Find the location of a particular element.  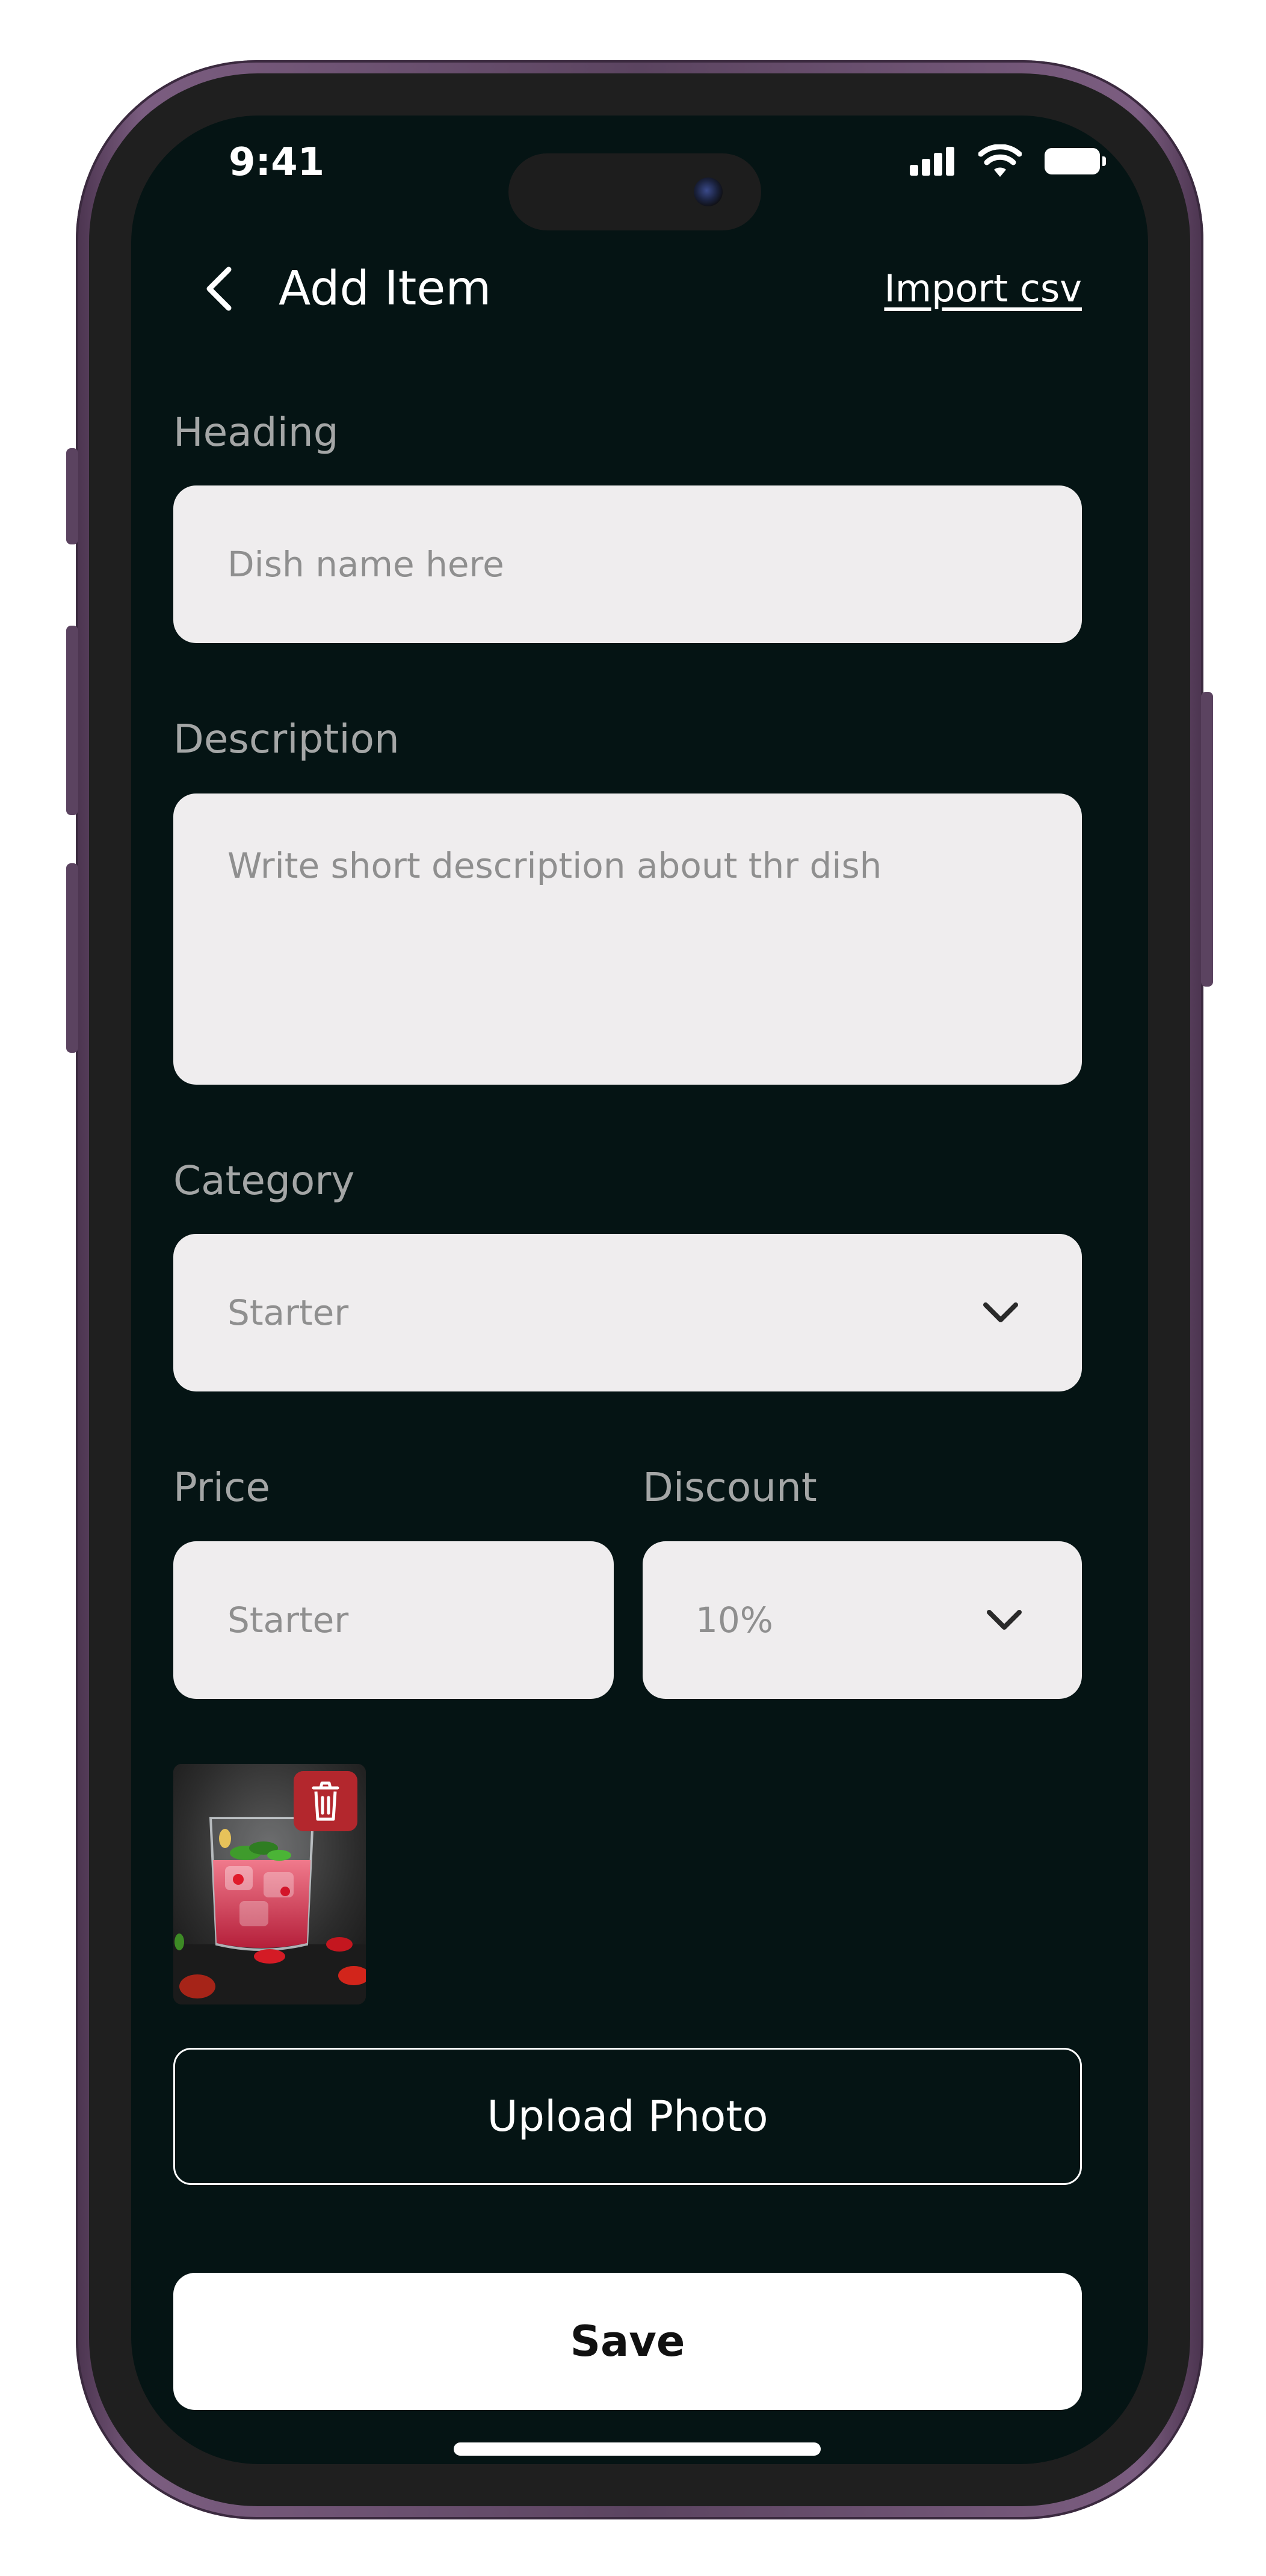

status-time: 9:41 is located at coordinates (277, 162).